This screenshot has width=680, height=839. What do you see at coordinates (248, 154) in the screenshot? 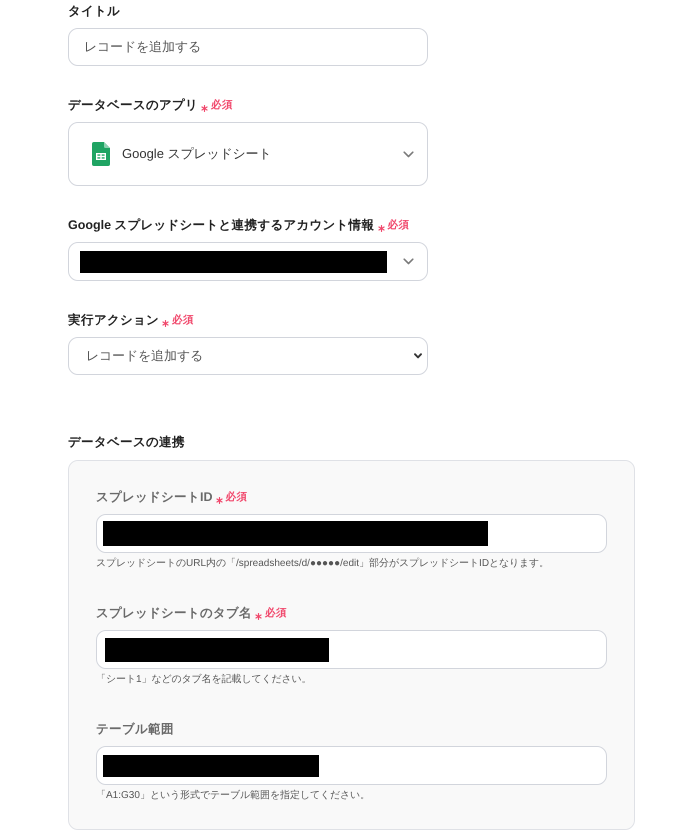
I see `app-dropdown: Google スプレッドシート` at bounding box center [248, 154].